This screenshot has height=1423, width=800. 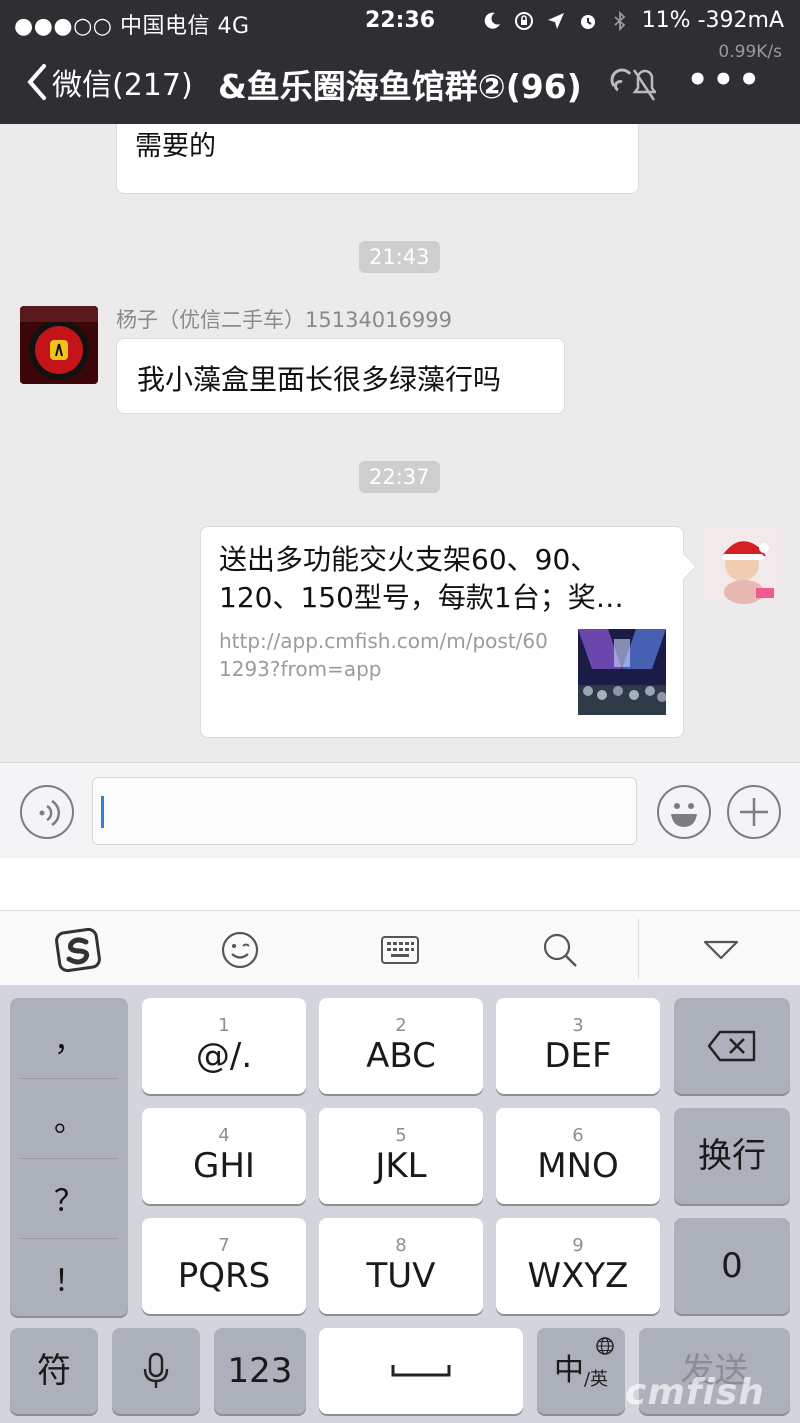 What do you see at coordinates (319, 379) in the screenshot?
I see `message-text: 我小藻盒里面长很多绿藻行吗` at bounding box center [319, 379].